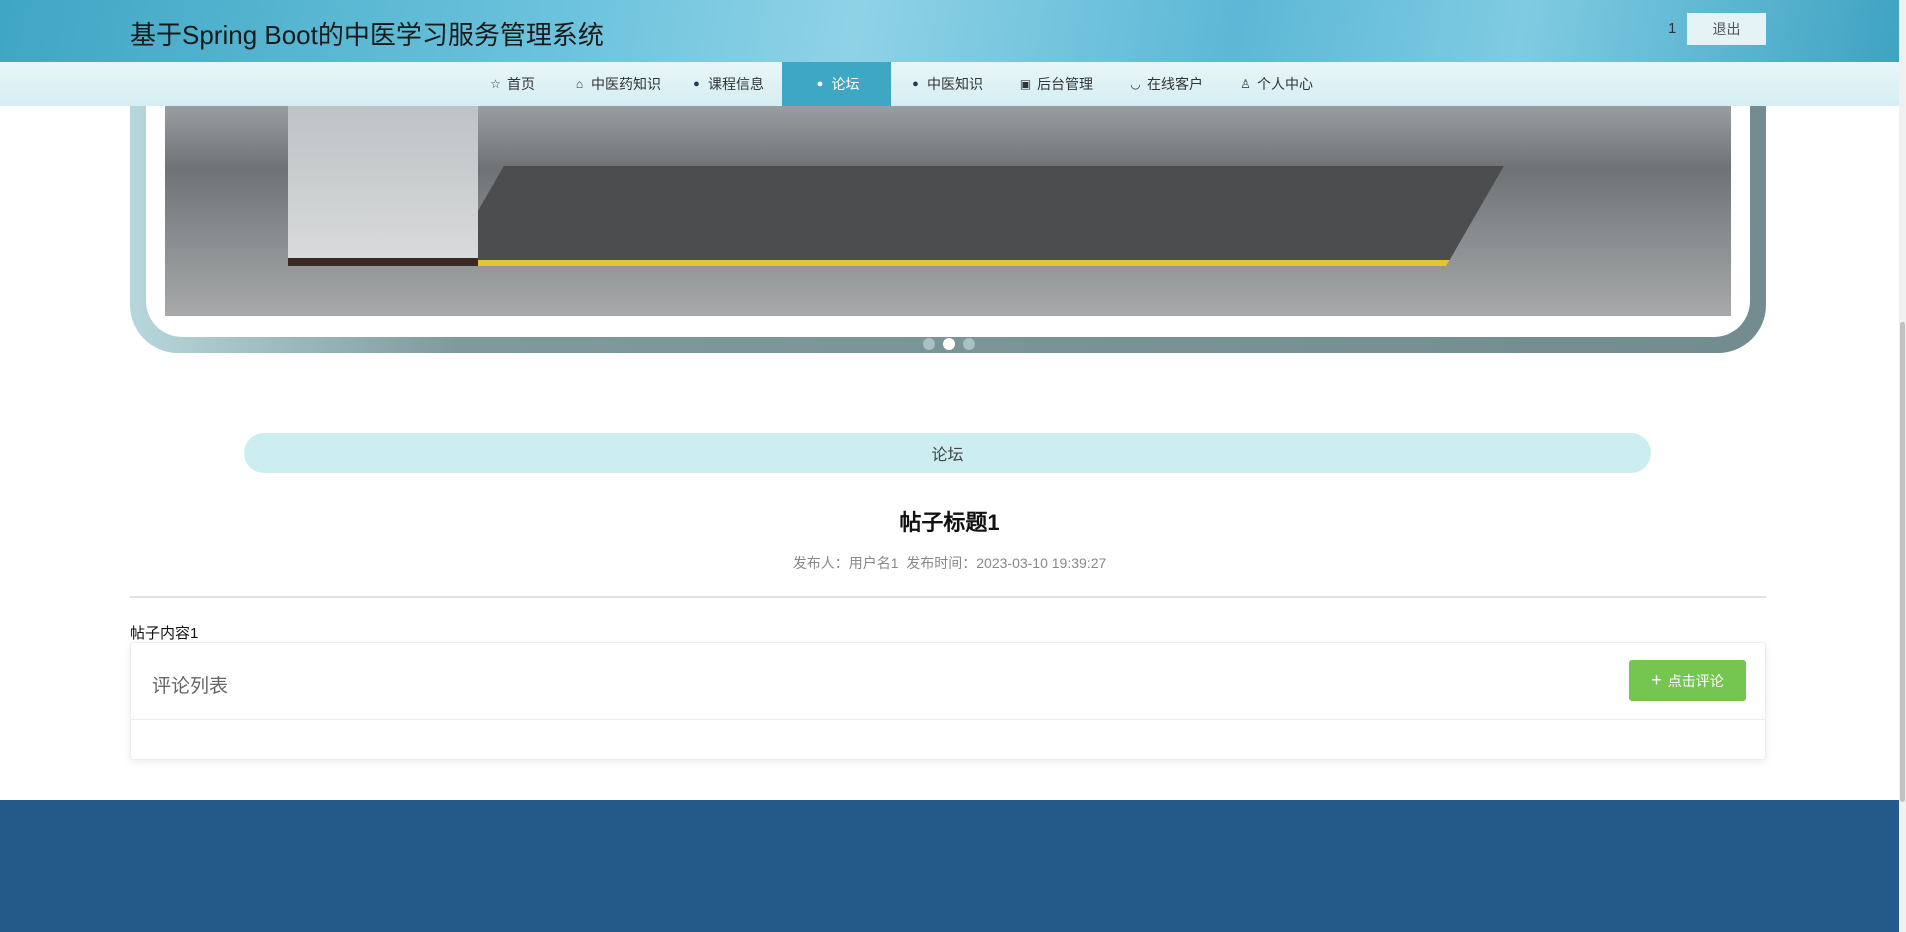 This screenshot has height=932, width=1906. What do you see at coordinates (949, 563) in the screenshot?
I see `post-meta: 发布人：用户名1 发布时间：2023-03-10 19:39:27` at bounding box center [949, 563].